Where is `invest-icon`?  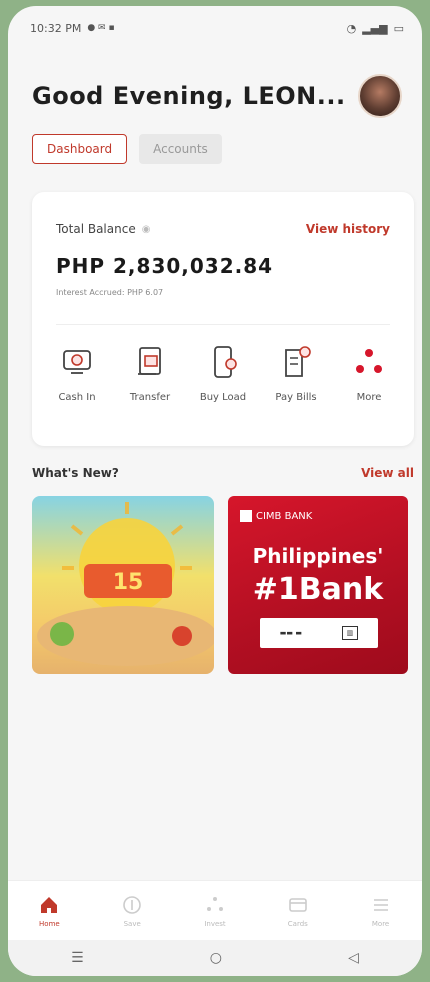 invest-icon is located at coordinates (214, 904).